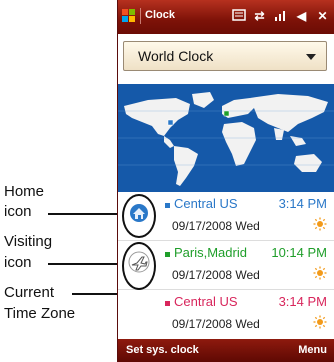 The width and height of the screenshot is (334, 362). I want to click on clock-row-current: Central US 3:14 PM 09/17/2008 Wed, so click(226, 314).